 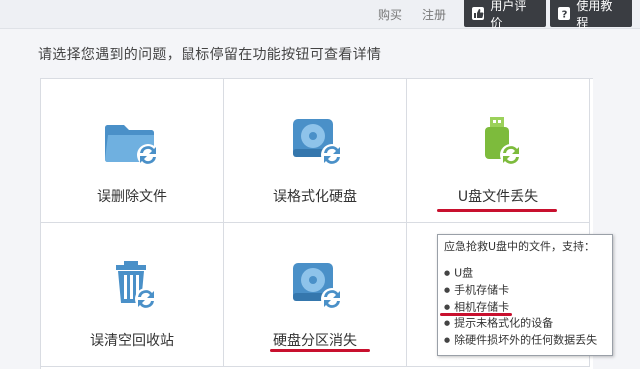 I want to click on folder-recover-icon, so click(x=132, y=141).